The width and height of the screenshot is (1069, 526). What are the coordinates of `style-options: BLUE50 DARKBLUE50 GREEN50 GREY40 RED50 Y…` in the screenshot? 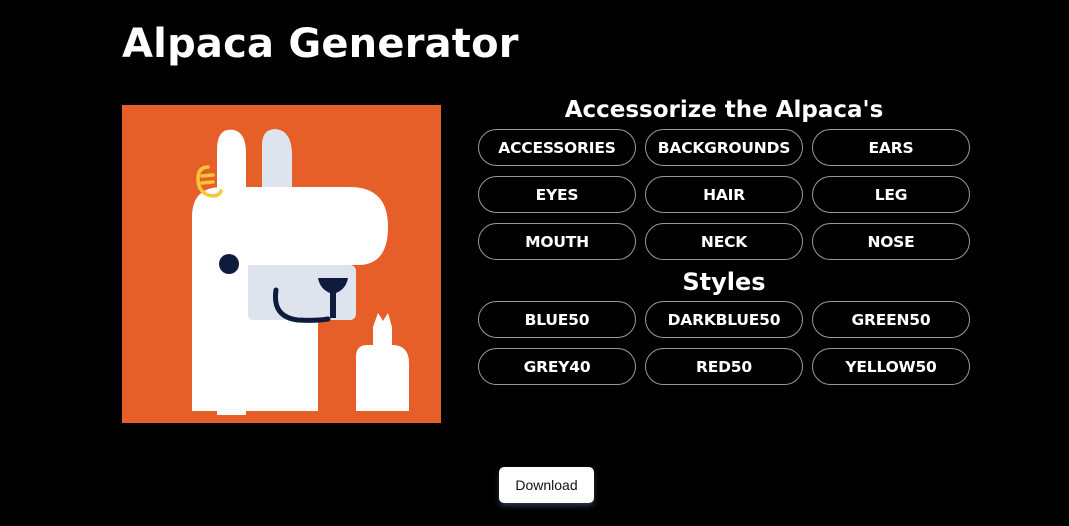 It's located at (724, 343).